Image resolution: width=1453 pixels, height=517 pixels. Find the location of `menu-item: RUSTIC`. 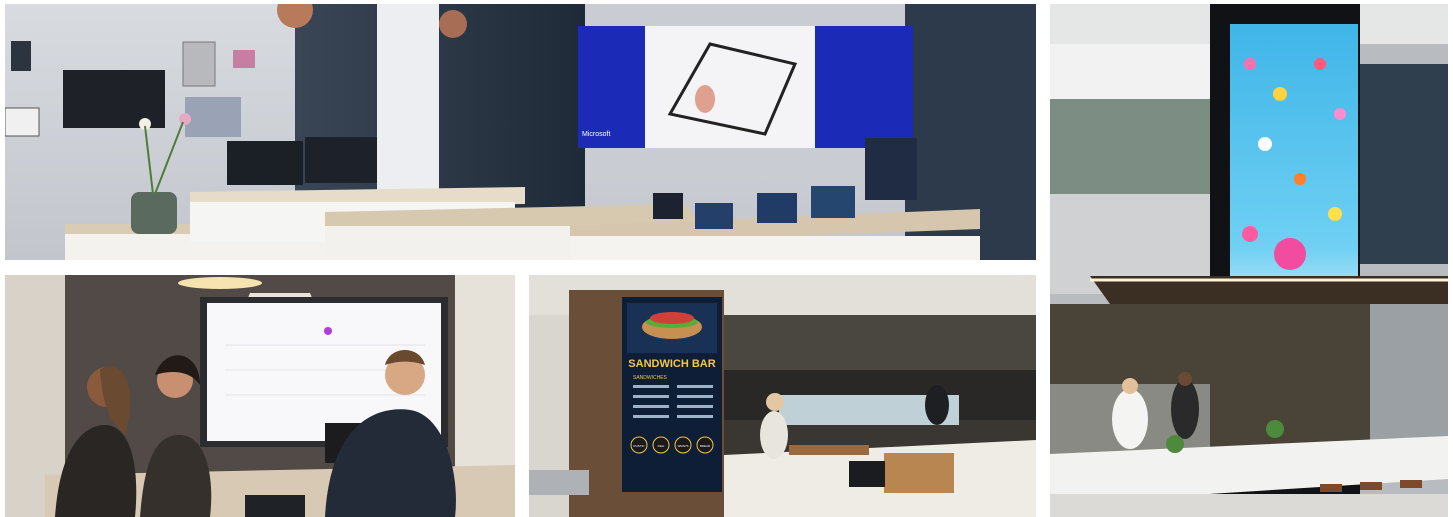

menu-item: RUSTIC is located at coordinates (639, 446).